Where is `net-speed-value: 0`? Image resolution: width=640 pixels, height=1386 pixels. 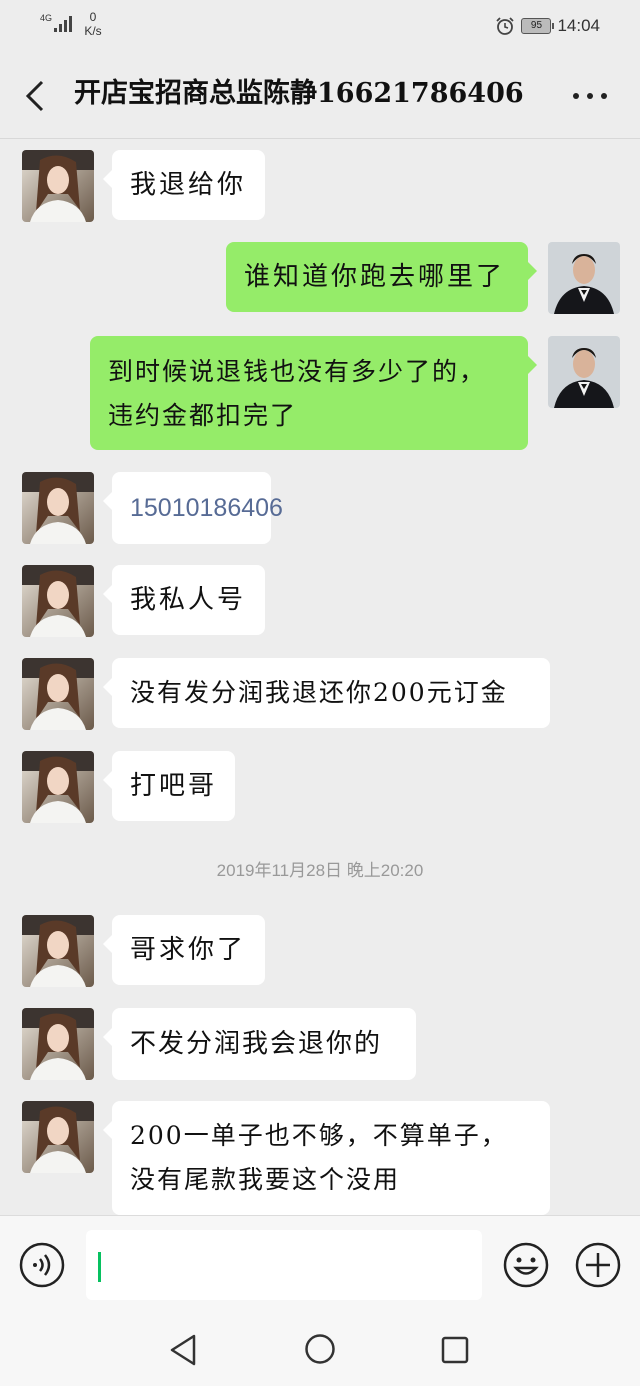
net-speed-value: 0 is located at coordinates (93, 17).